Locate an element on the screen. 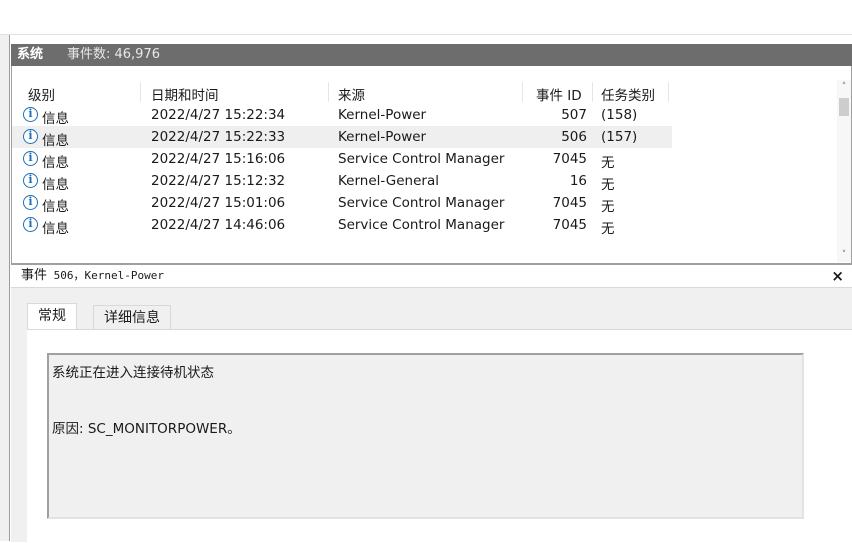 The width and height of the screenshot is (852, 543). event-datetime: 2022/4/27 15:16:06 is located at coordinates (218, 159).